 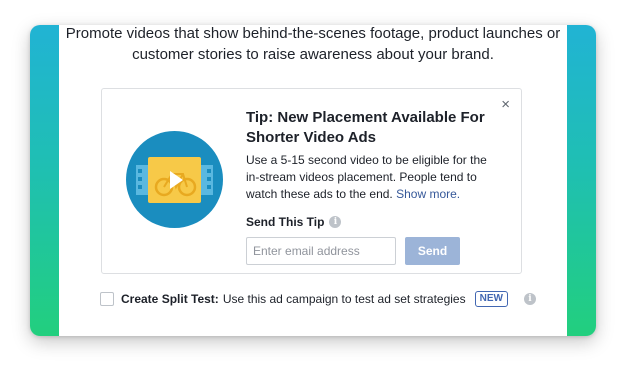 What do you see at coordinates (491, 299) in the screenshot?
I see `new-badge: NEW` at bounding box center [491, 299].